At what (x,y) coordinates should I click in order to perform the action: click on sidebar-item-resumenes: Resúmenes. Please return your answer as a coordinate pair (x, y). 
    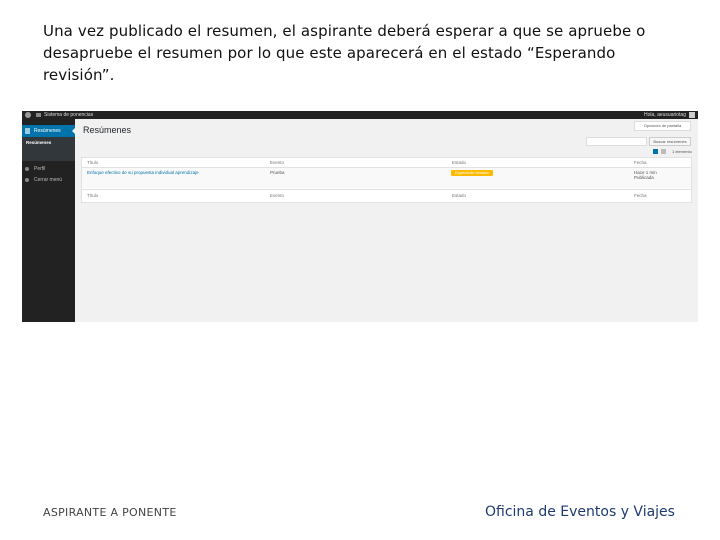
    Looking at the image, I should click on (48, 131).